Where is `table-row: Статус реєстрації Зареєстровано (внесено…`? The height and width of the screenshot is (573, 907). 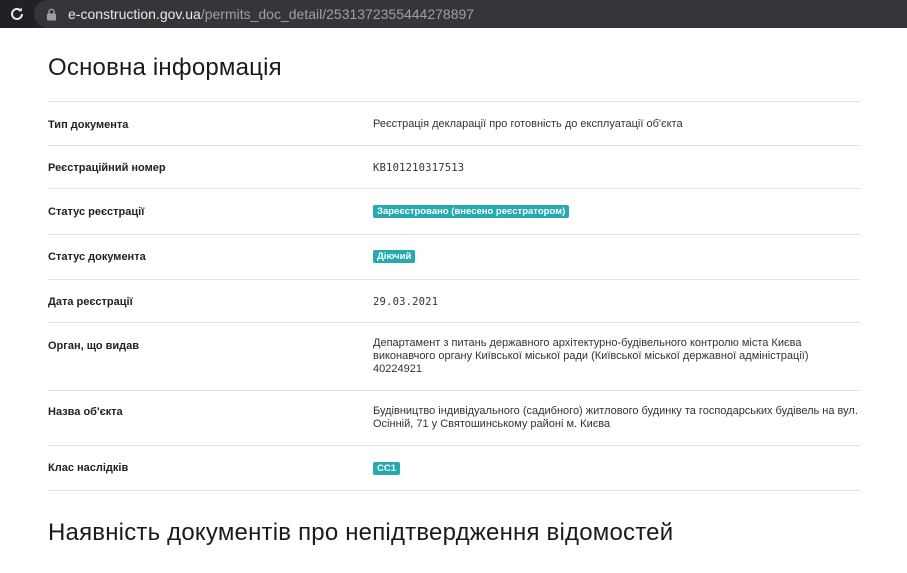
table-row: Статус реєстрації Зареєстровано (внесено… is located at coordinates (454, 211).